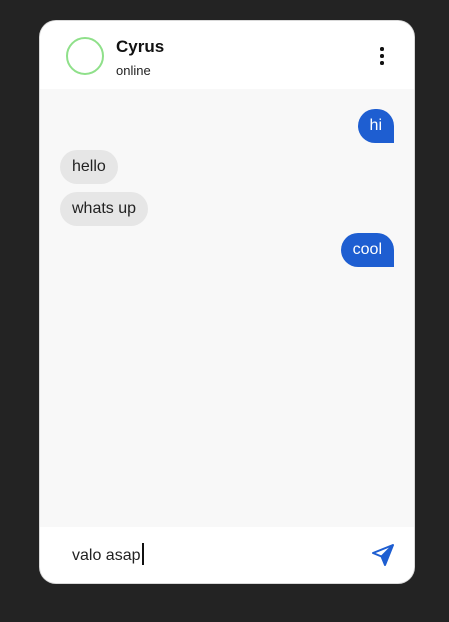 The width and height of the screenshot is (449, 622). What do you see at coordinates (227, 555) in the screenshot?
I see `message-composer: valo asap` at bounding box center [227, 555].